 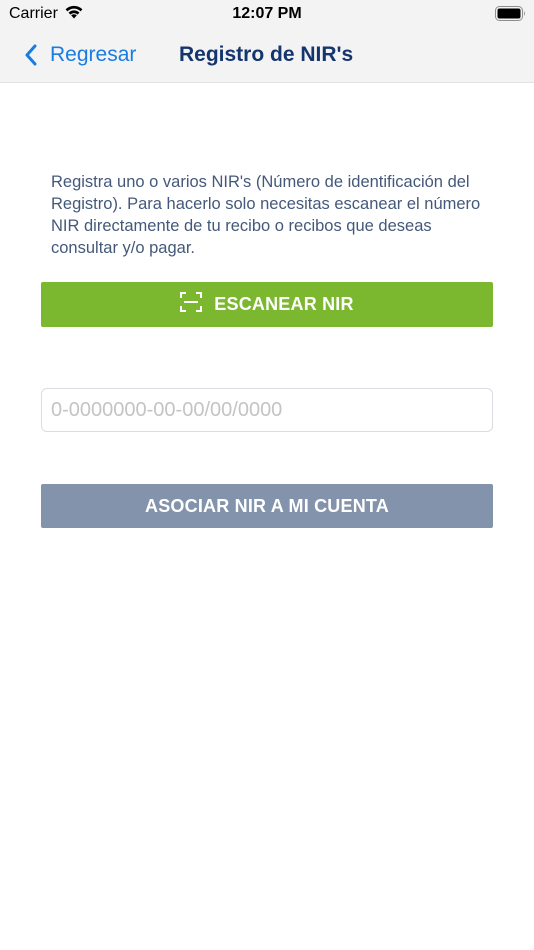 I want to click on battery-icon, so click(x=510, y=13).